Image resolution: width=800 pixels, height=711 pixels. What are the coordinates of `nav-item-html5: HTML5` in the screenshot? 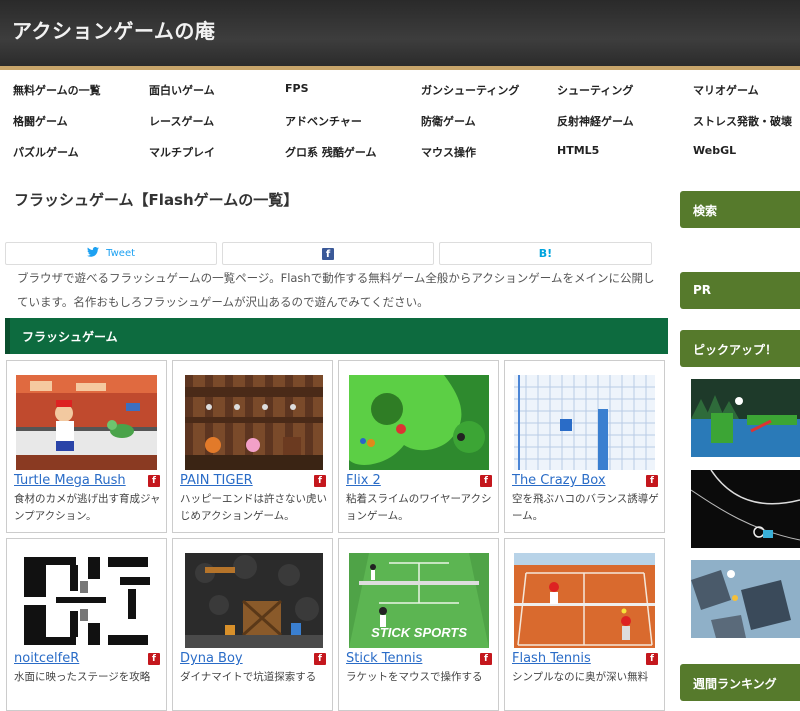 It's located at (578, 150).